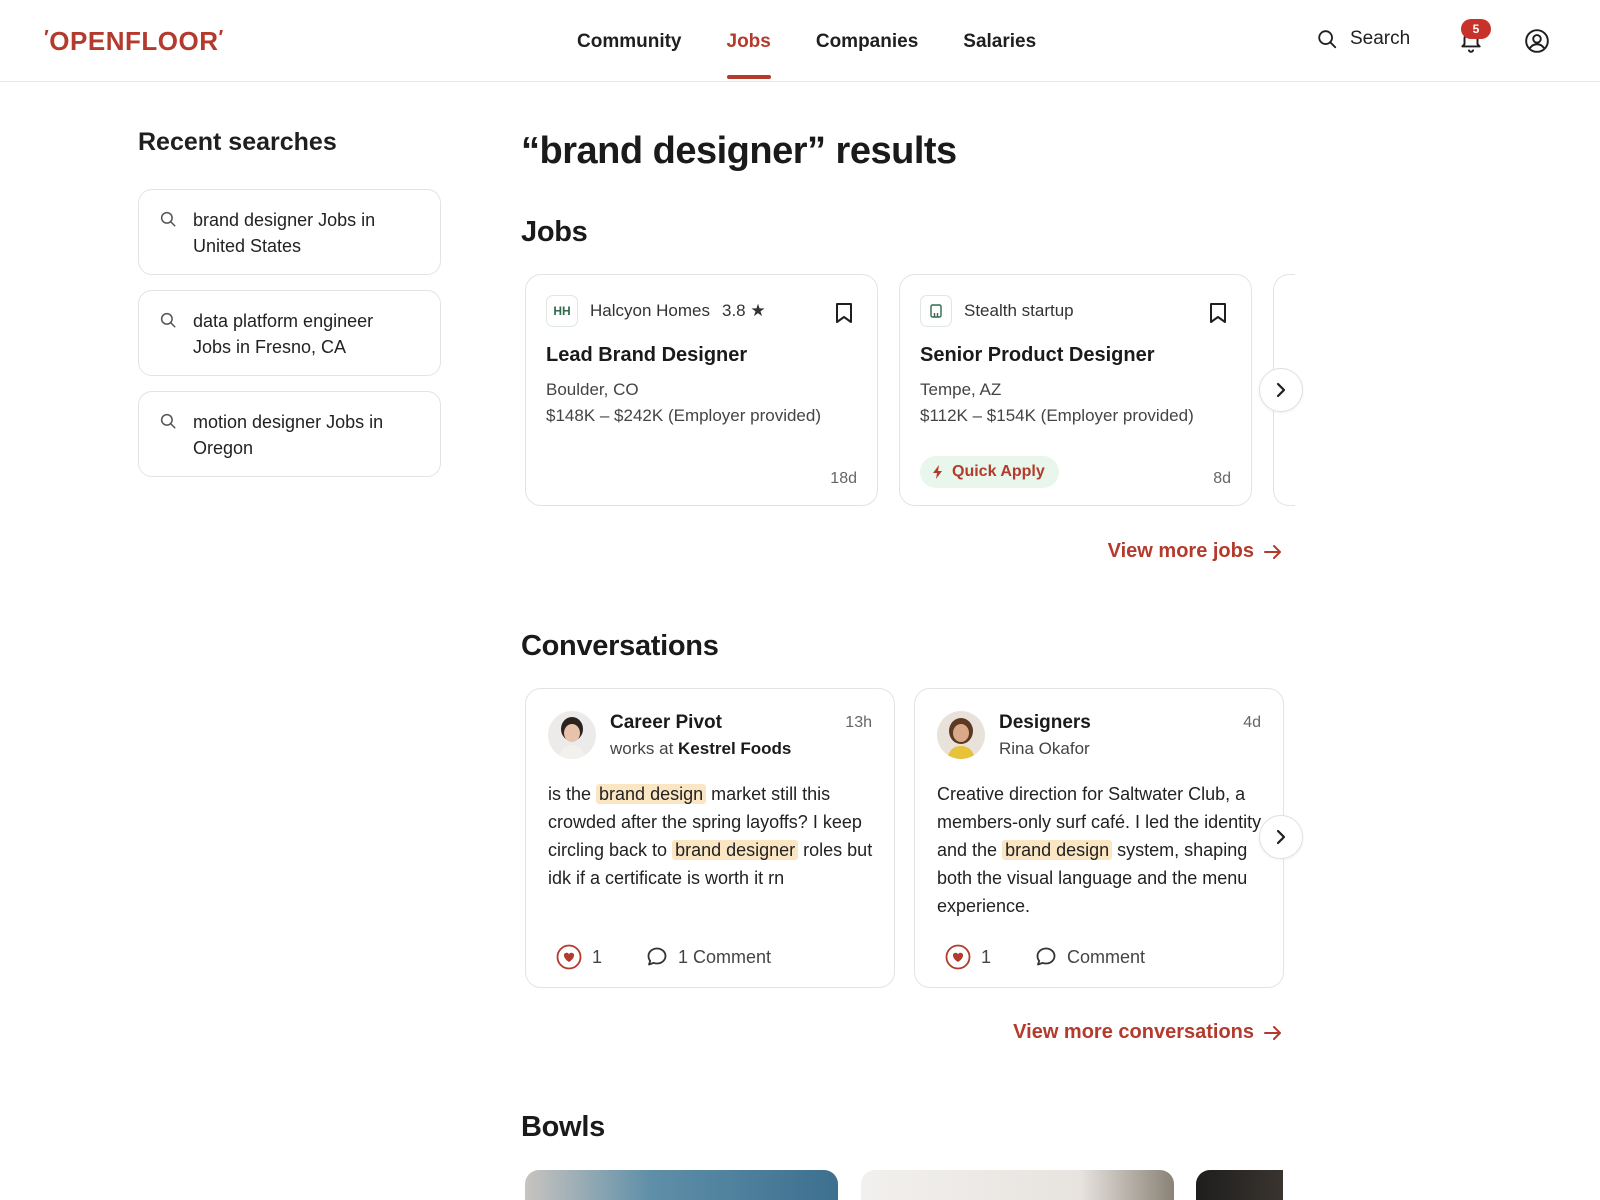  I want to click on job-company-row: HH Halcyon Homes 3.8 ★, so click(656, 311).